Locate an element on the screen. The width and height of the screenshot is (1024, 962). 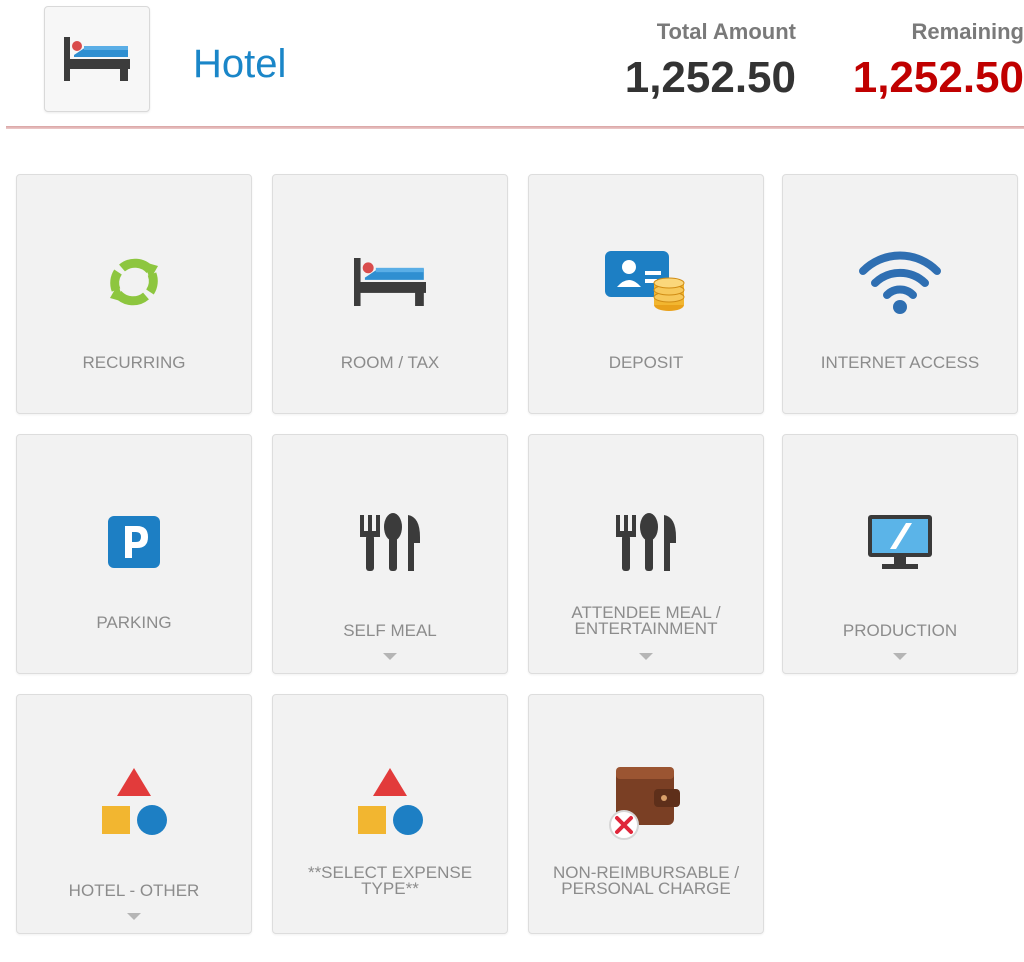
tile-recurring: RECURRING is located at coordinates (134, 294).